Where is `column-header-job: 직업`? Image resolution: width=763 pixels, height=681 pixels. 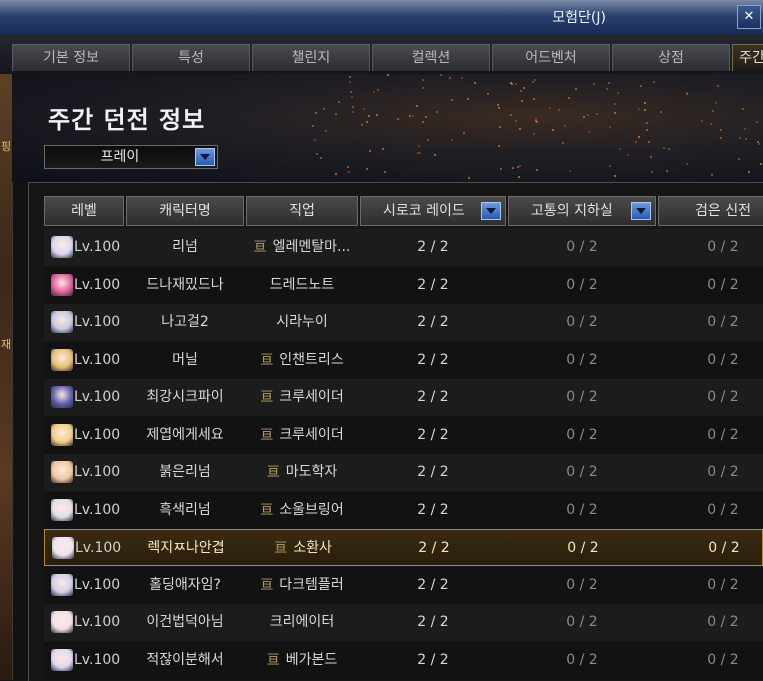
column-header-job: 직업 is located at coordinates (302, 211).